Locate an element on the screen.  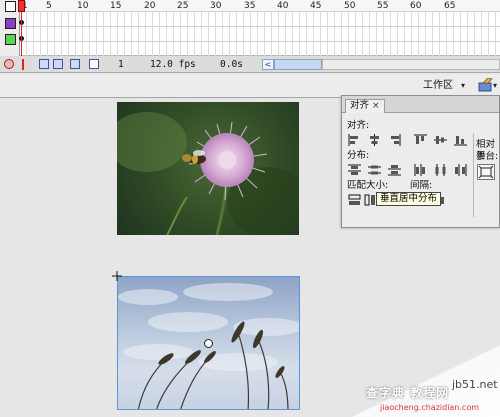
playhead is located at coordinates (21, 6).